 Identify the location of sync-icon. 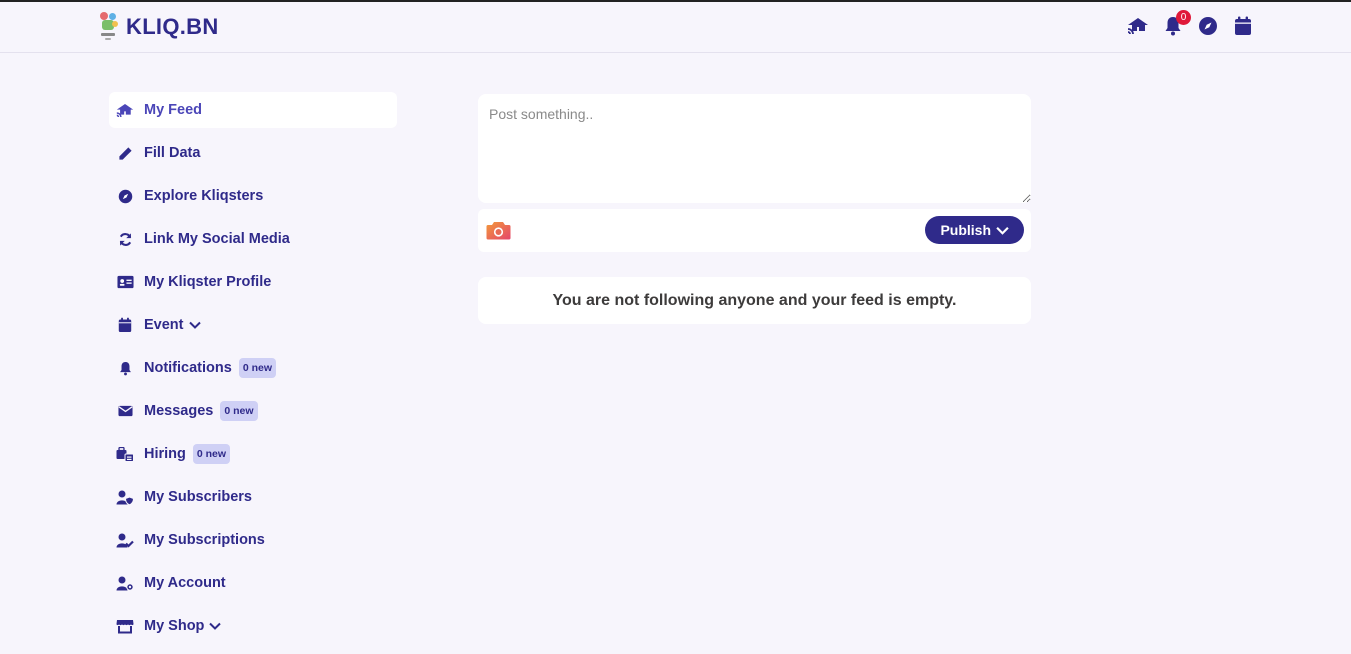
(125, 239).